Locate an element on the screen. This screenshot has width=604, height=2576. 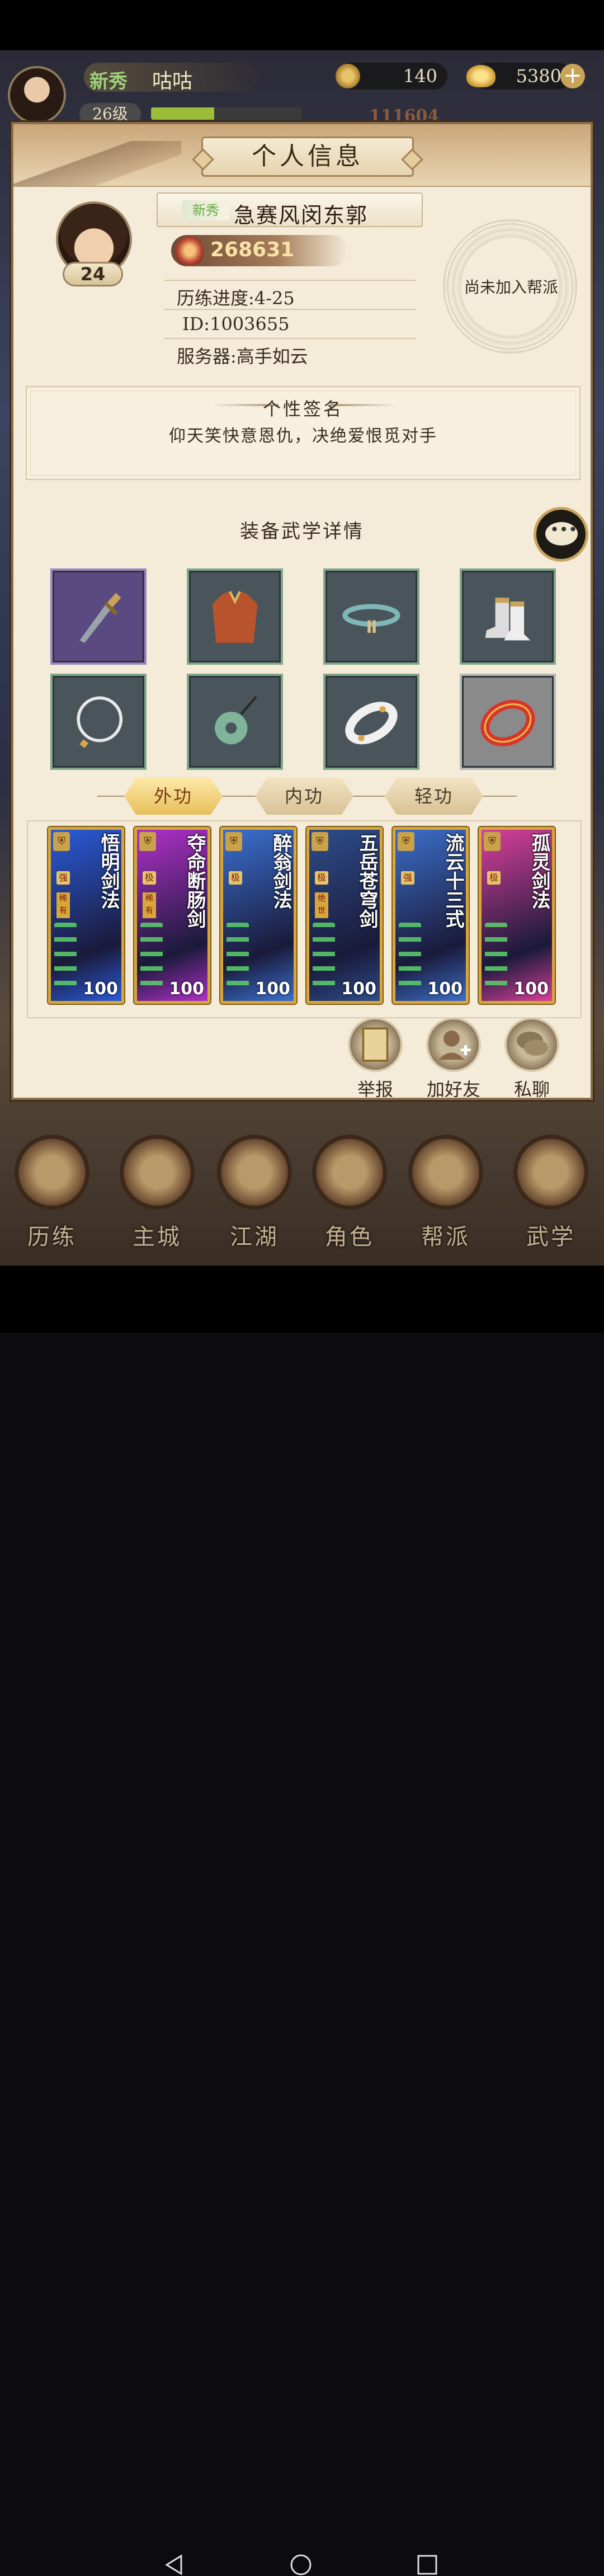
signature-text: 仰天笑快意恩仇，决绝爱恨觅对手 is located at coordinates (303, 436).